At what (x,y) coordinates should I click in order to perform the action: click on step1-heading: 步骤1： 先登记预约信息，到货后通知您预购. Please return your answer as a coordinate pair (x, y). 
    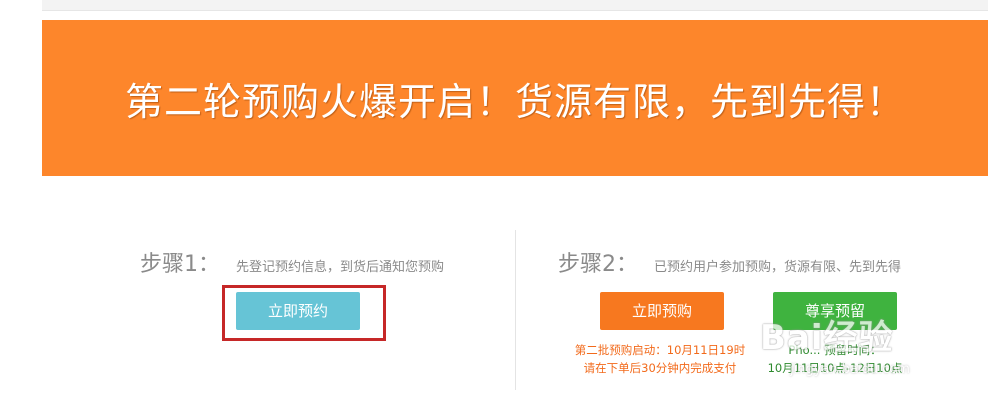
    Looking at the image, I should click on (292, 262).